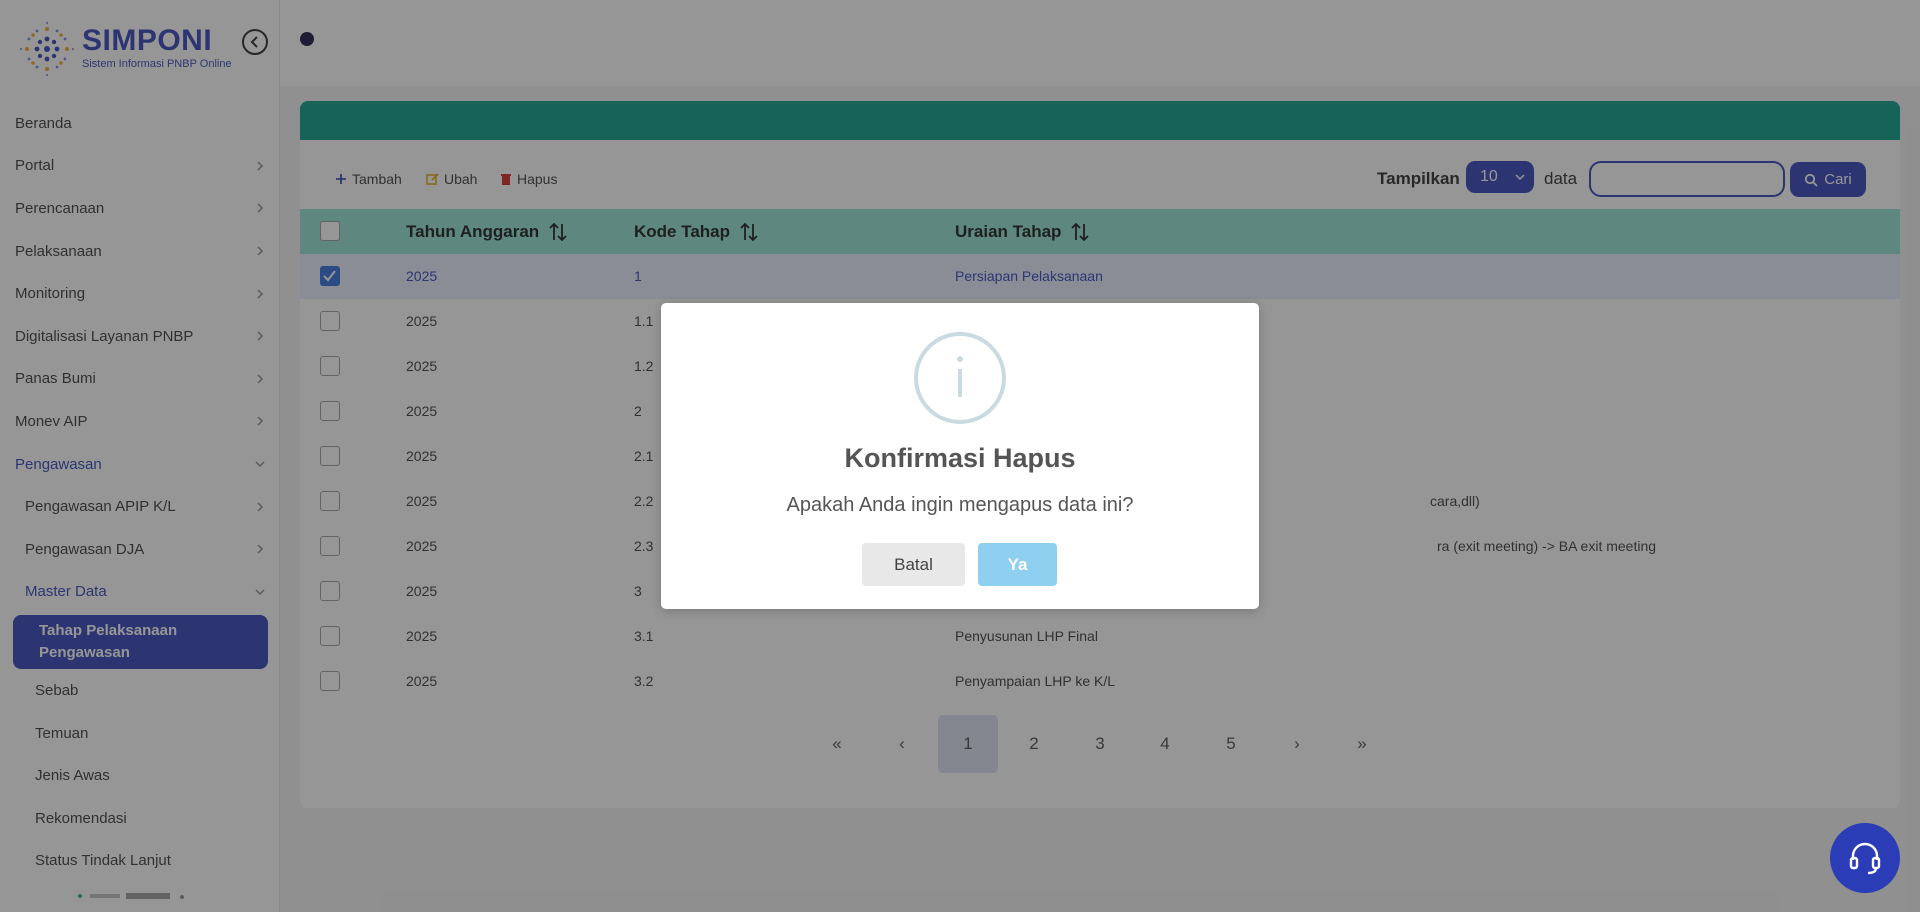 Image resolution: width=1920 pixels, height=912 pixels. Describe the element at coordinates (960, 378) in the screenshot. I see `info-icon` at that location.